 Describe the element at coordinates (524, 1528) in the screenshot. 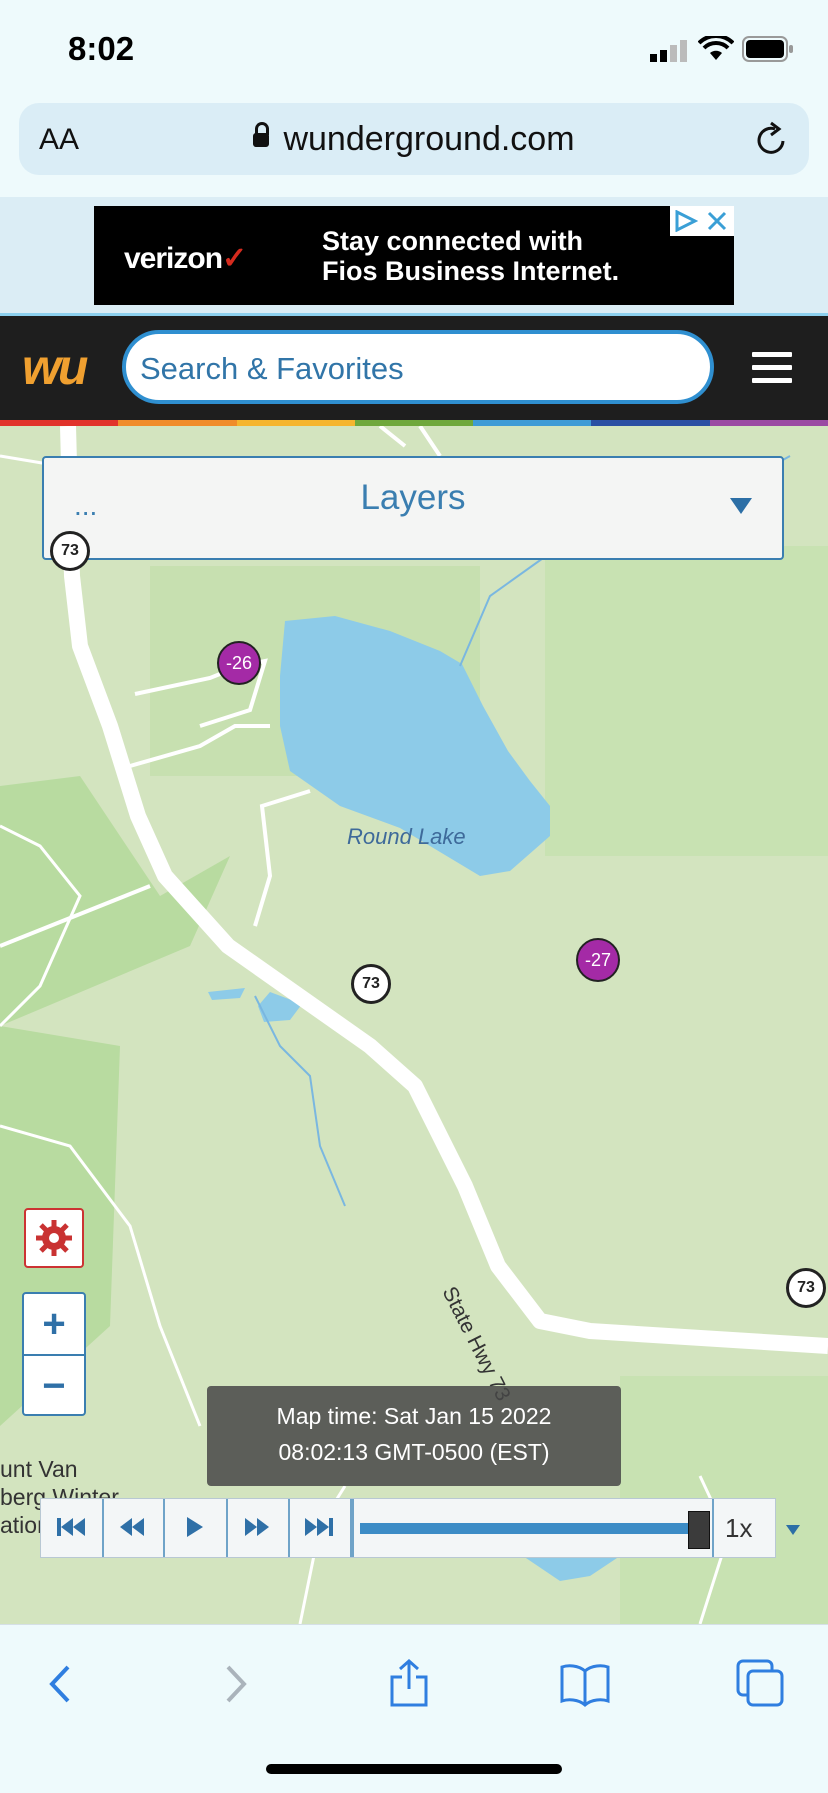

I see `timeline-track` at that location.